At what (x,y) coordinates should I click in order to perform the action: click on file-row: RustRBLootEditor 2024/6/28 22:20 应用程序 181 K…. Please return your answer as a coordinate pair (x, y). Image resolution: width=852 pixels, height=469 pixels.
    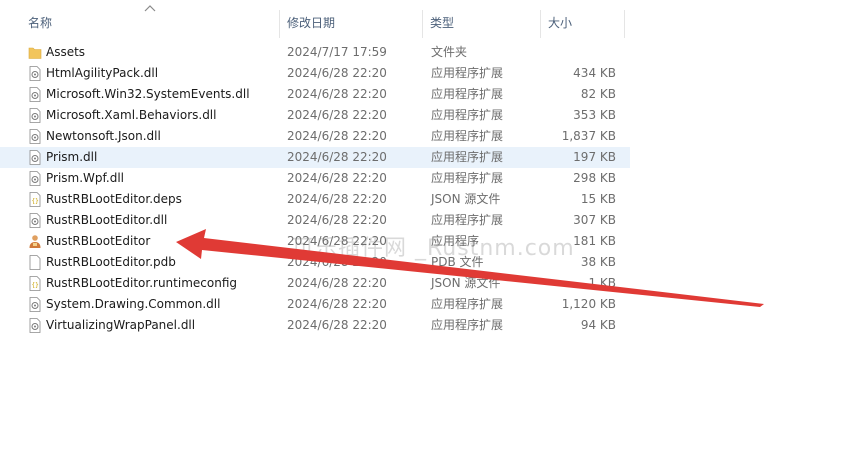
    Looking at the image, I should click on (315, 241).